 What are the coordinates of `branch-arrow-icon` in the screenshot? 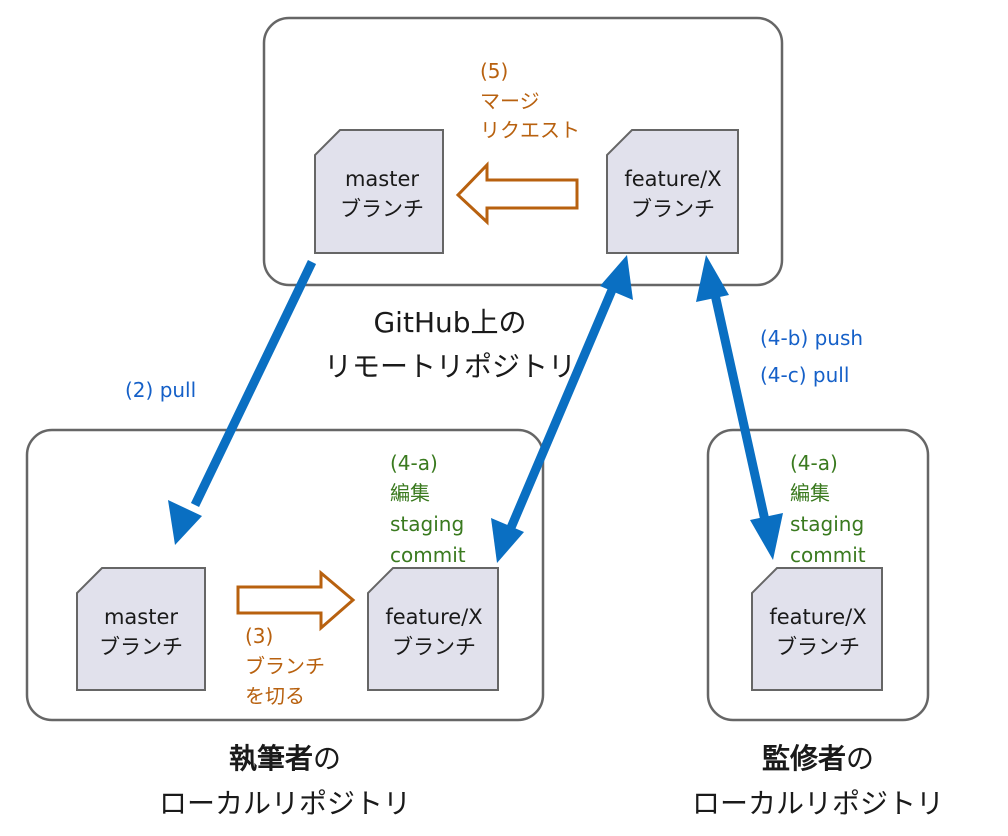 It's located at (296, 600).